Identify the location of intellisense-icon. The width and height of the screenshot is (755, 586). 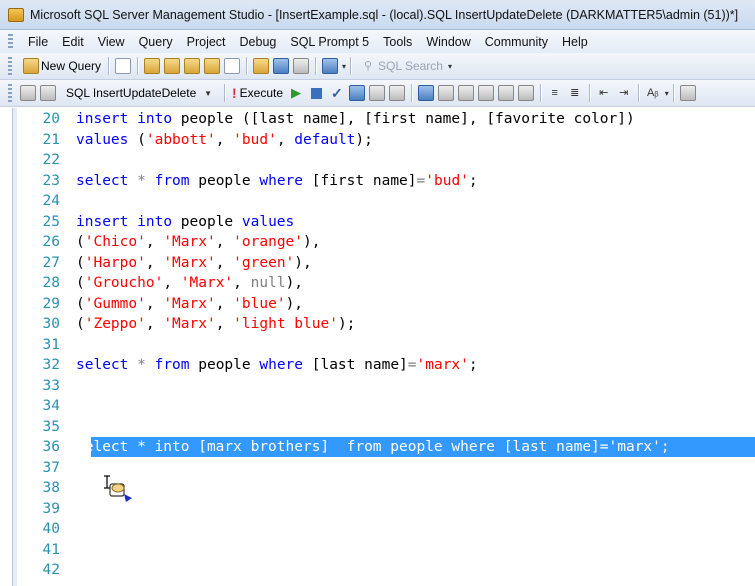
(425, 93).